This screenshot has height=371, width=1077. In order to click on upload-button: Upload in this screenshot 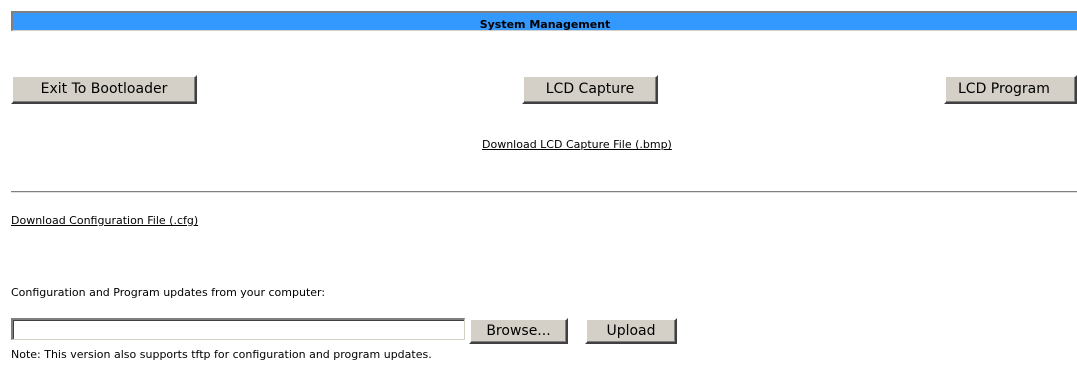, I will do `click(631, 331)`.